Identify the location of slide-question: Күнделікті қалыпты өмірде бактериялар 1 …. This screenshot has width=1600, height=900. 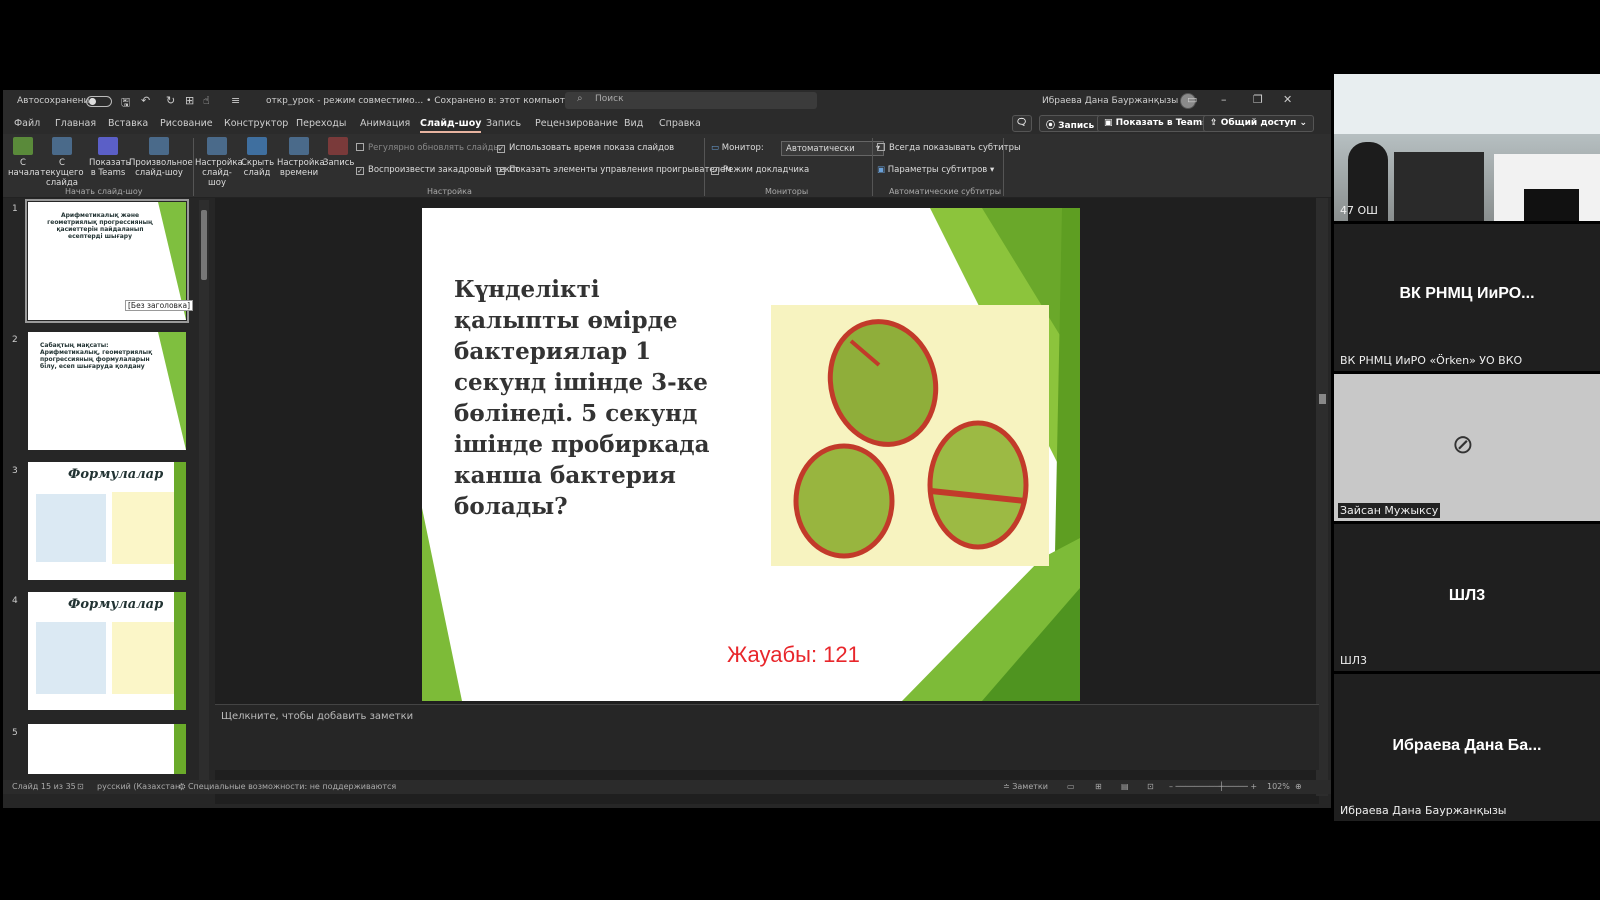
(589, 398).